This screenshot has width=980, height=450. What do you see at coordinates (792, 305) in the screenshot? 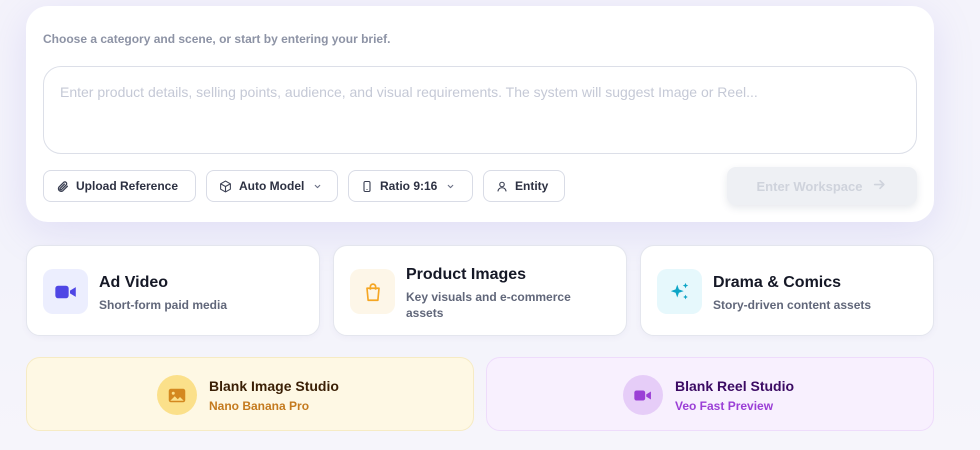
I see `category-subtitle: Story-driven content assets` at bounding box center [792, 305].